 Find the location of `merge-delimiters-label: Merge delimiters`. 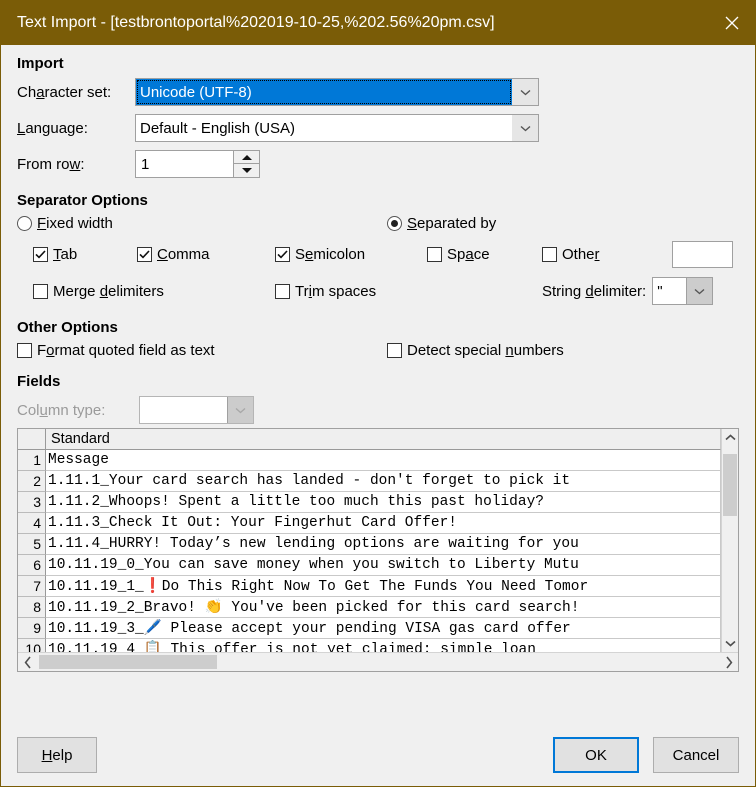

merge-delimiters-label: Merge delimiters is located at coordinates (108, 291).